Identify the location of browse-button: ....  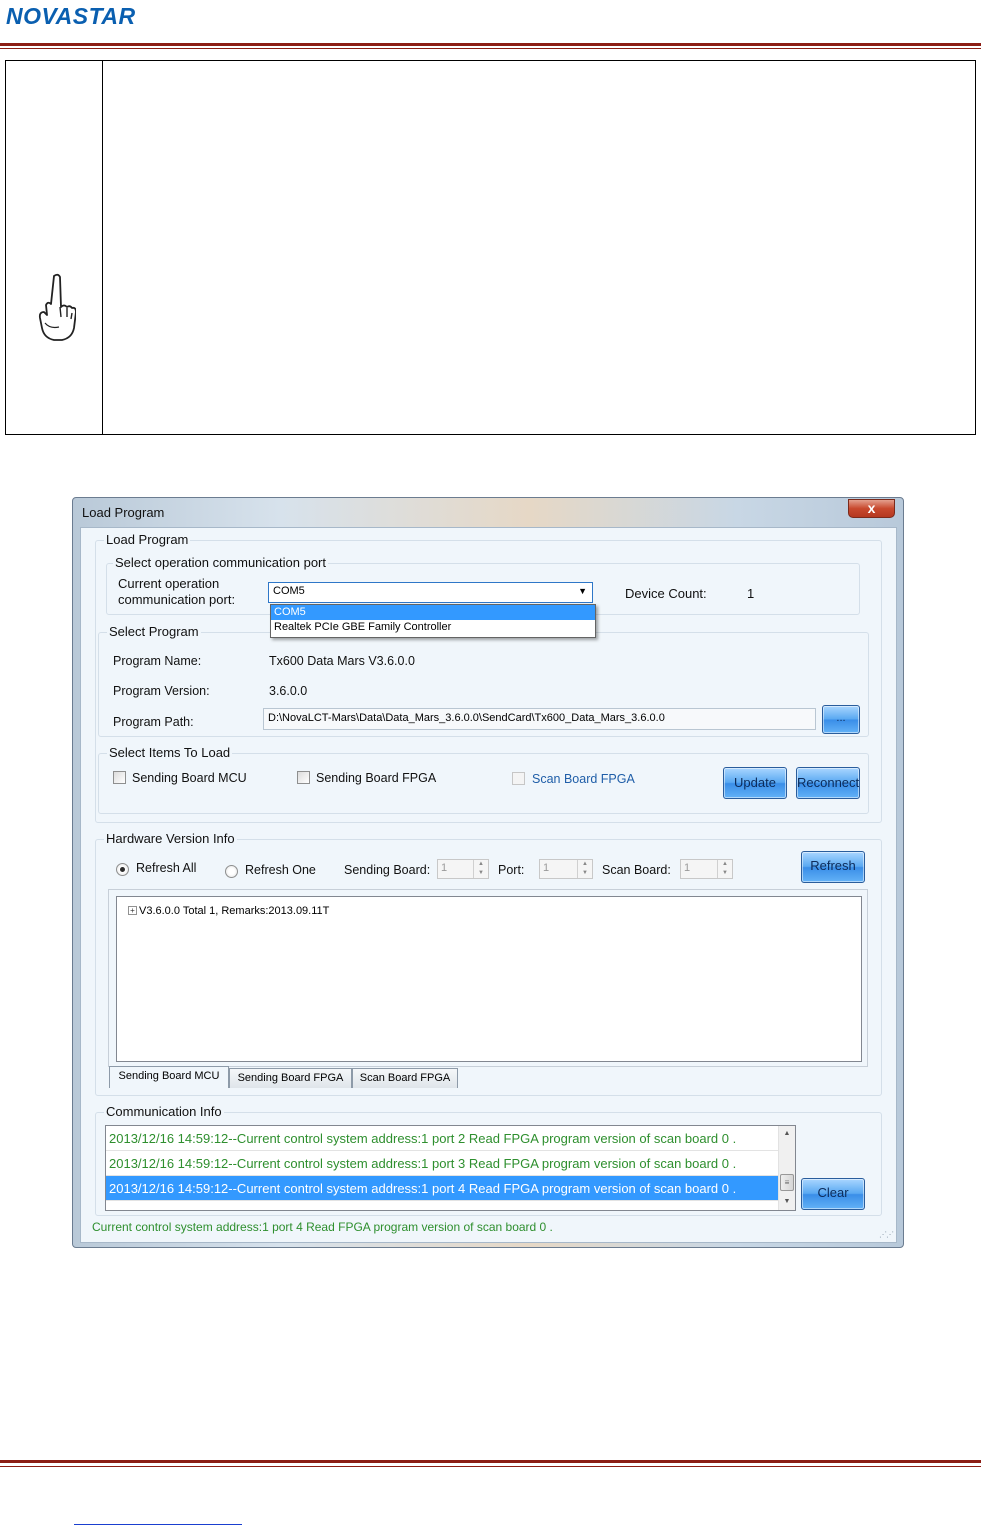
(841, 719).